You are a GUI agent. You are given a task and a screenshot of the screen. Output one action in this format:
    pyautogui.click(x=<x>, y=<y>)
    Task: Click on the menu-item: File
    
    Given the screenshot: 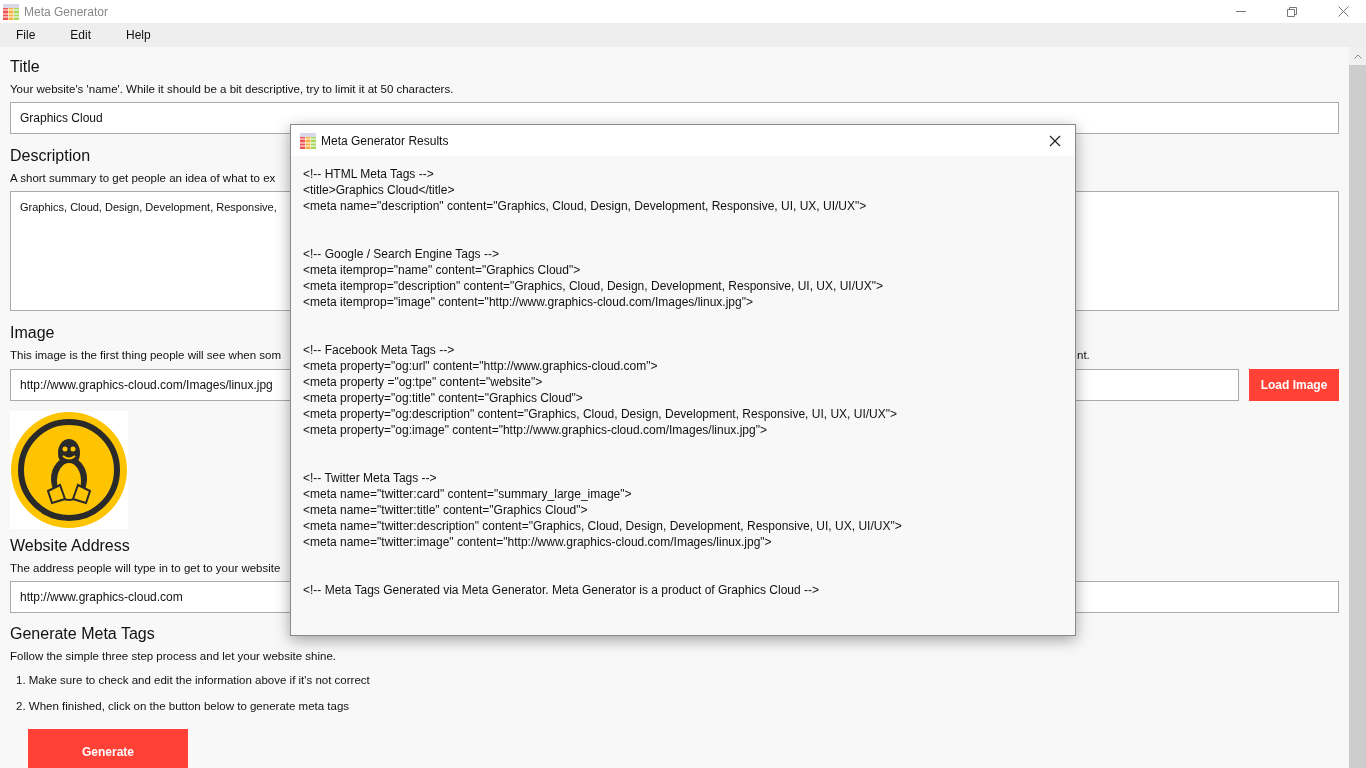 What is the action you would take?
    pyautogui.click(x=26, y=35)
    